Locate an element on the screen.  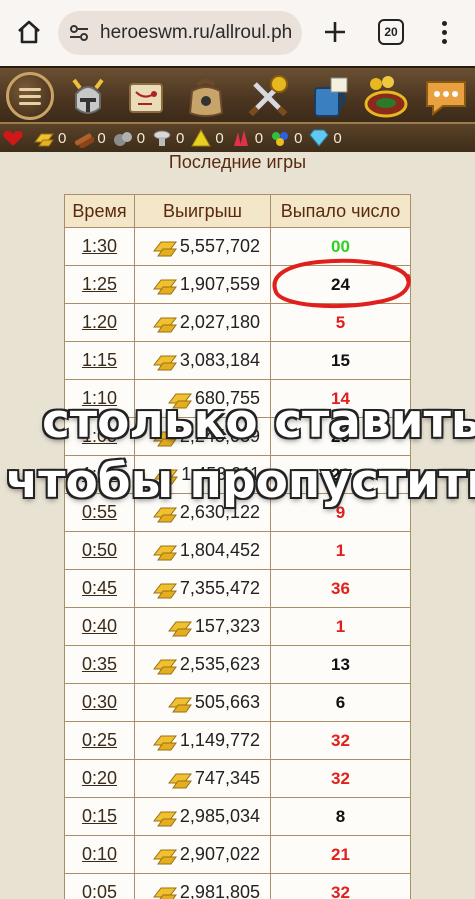
resource-sulfur: 0 is located at coordinates (207, 138).